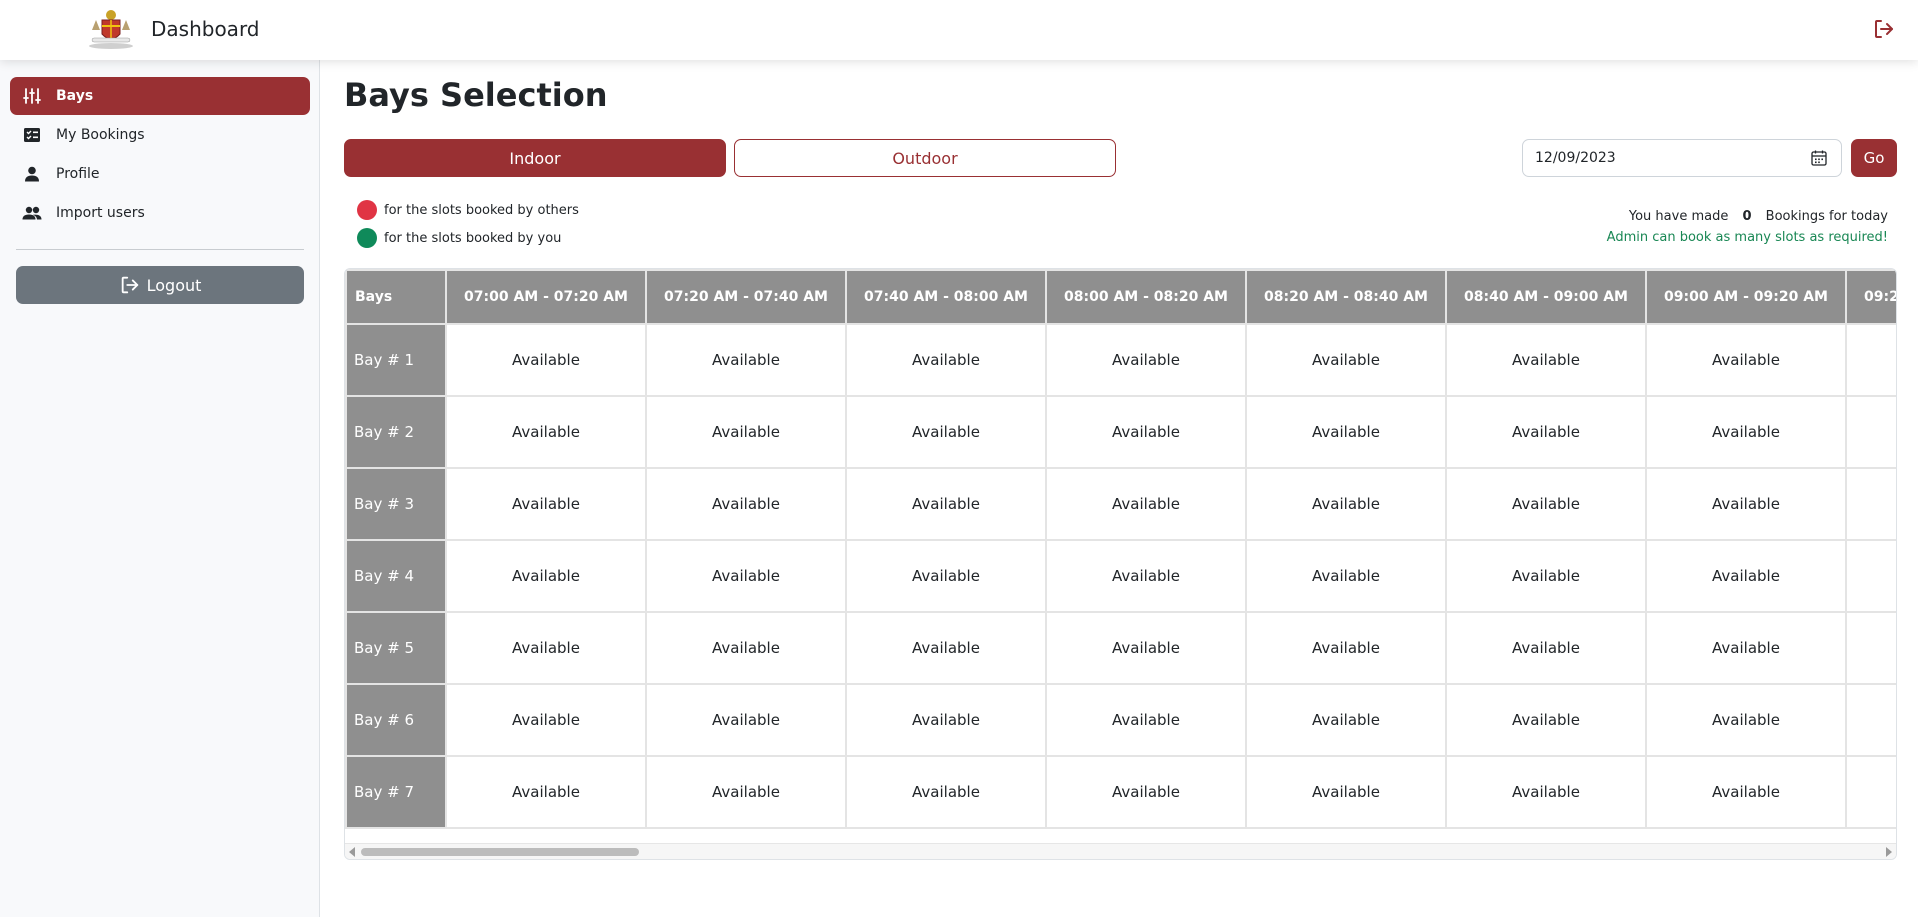  What do you see at coordinates (160, 135) in the screenshot?
I see `sidebar-item-my-bookings: My Bookings` at bounding box center [160, 135].